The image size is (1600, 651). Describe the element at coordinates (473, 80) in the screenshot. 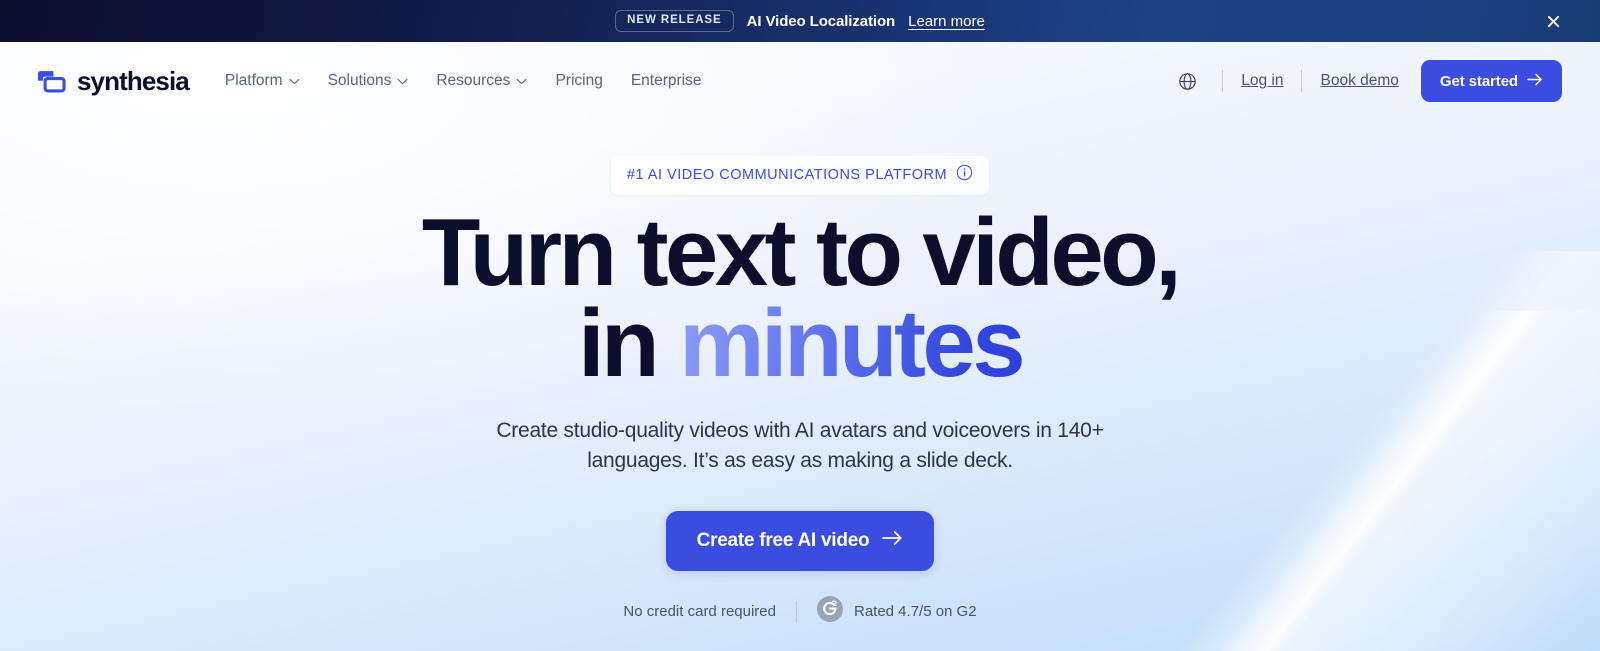

I see `nav-item-label: Resources` at that location.